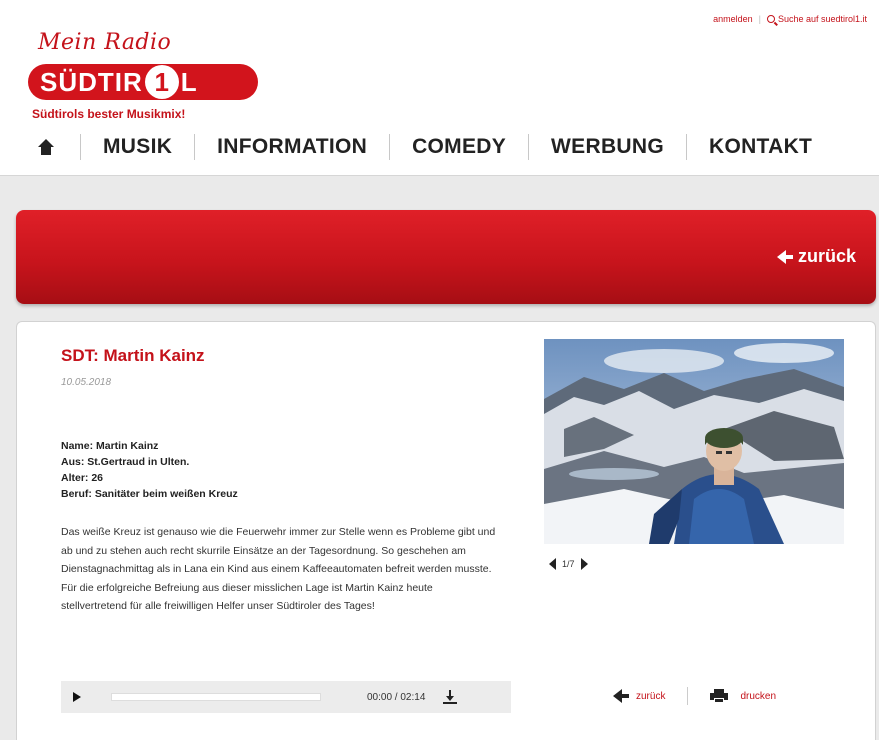  Describe the element at coordinates (46, 143) in the screenshot. I see `home-icon-roof` at that location.